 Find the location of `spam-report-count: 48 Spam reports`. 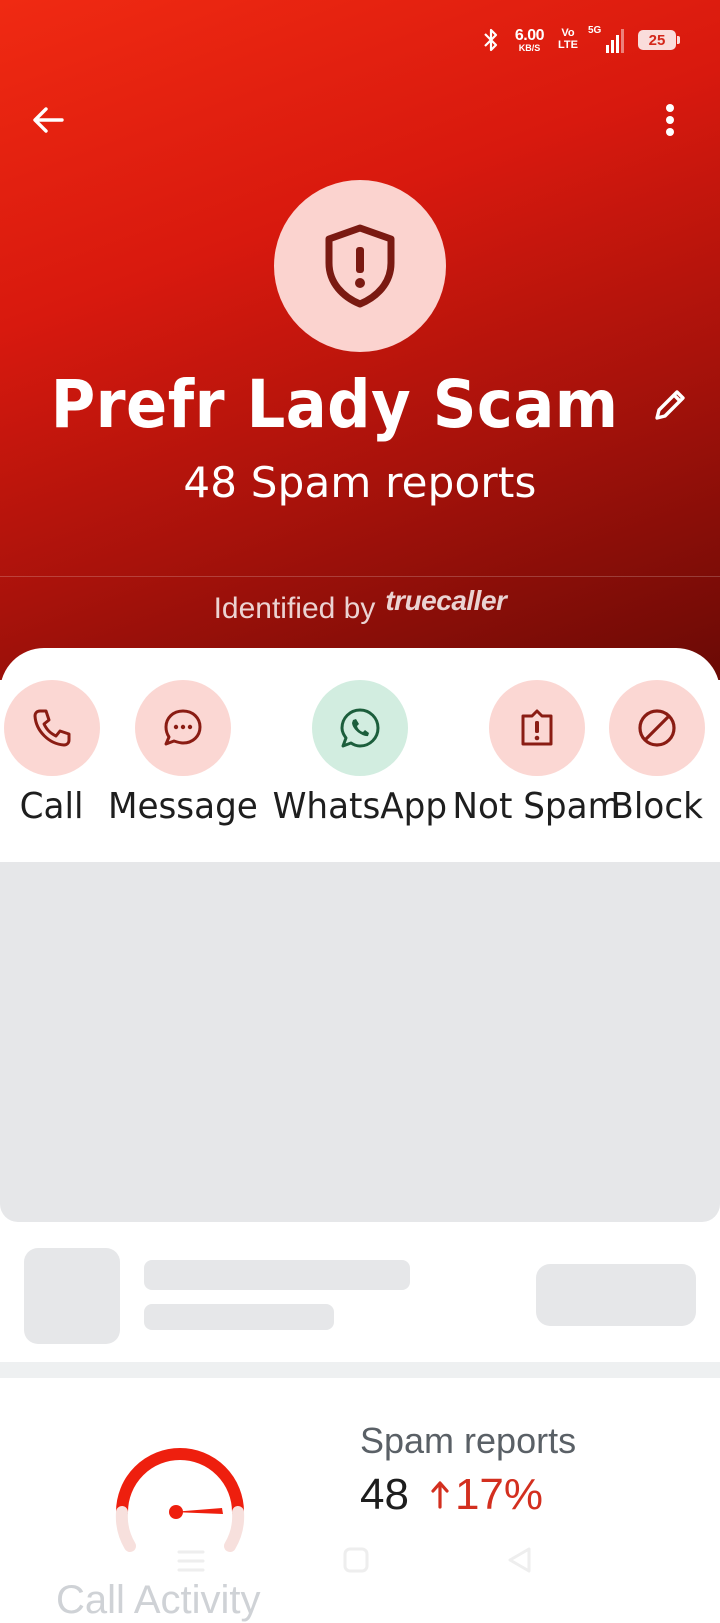

spam-report-count: 48 Spam reports is located at coordinates (360, 482).